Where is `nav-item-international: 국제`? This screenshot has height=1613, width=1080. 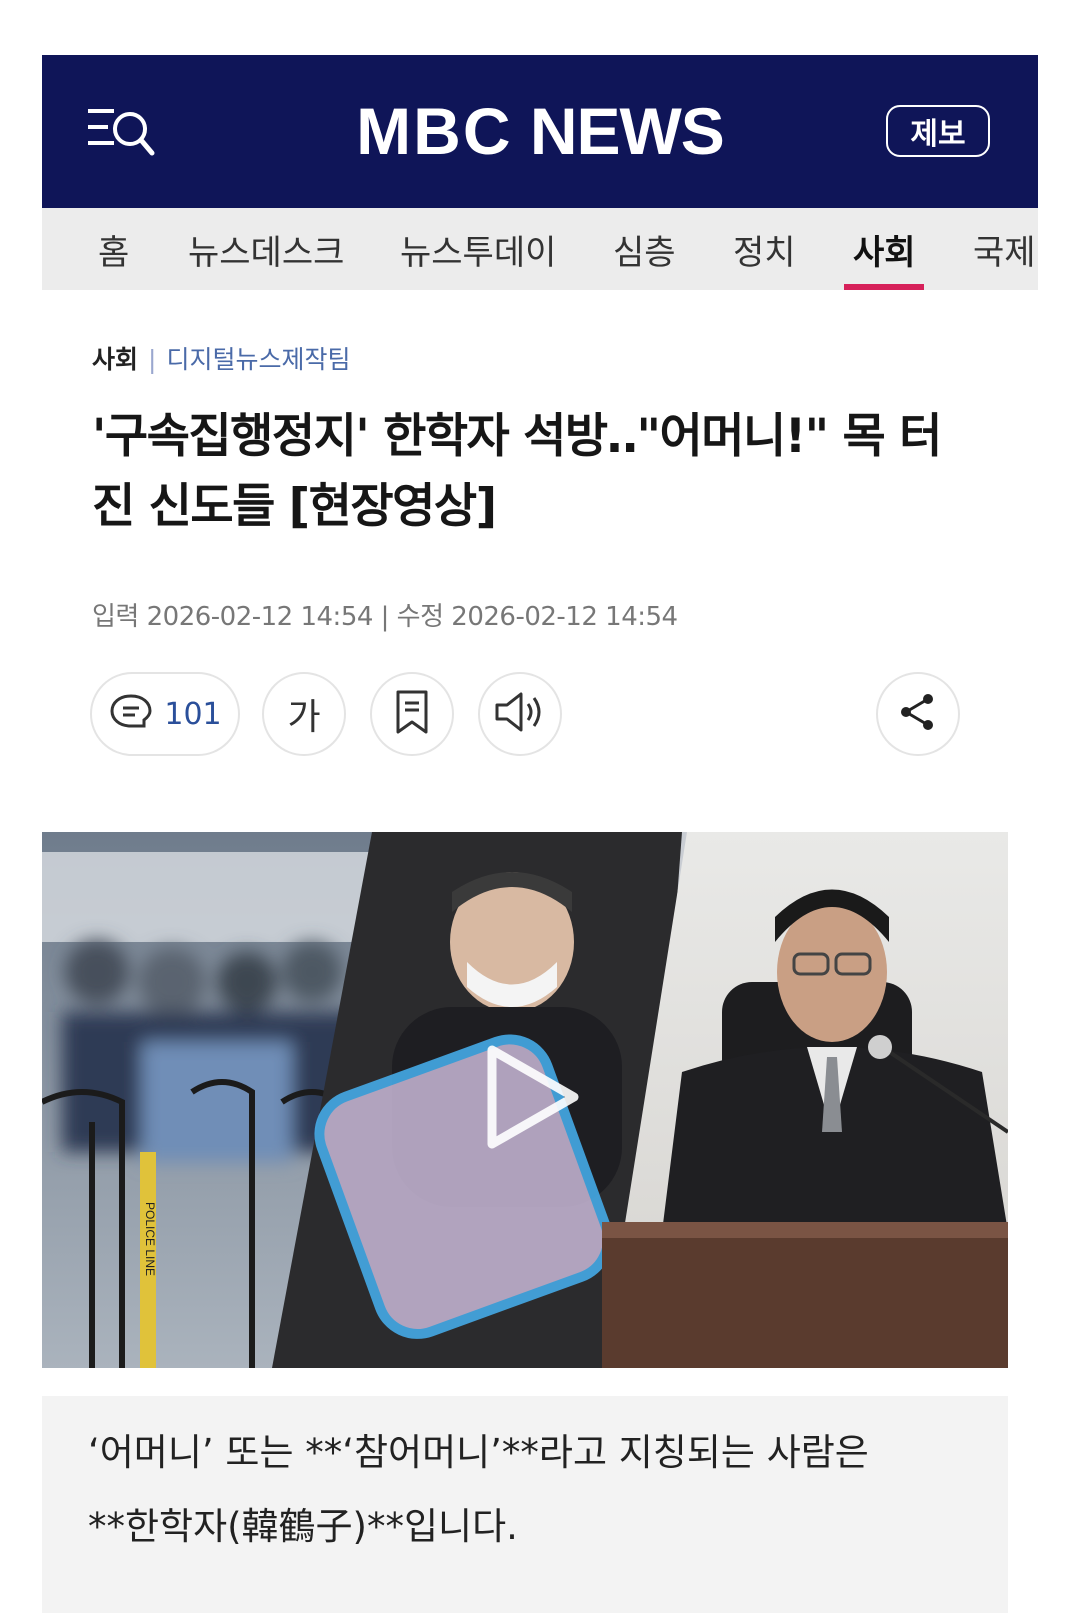
nav-item-international: 국제 is located at coordinates (1004, 249).